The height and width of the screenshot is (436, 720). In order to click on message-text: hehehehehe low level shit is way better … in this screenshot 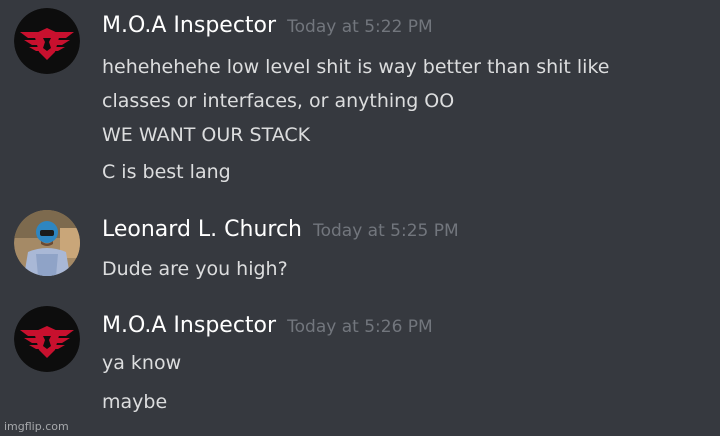, I will do `click(356, 67)`.